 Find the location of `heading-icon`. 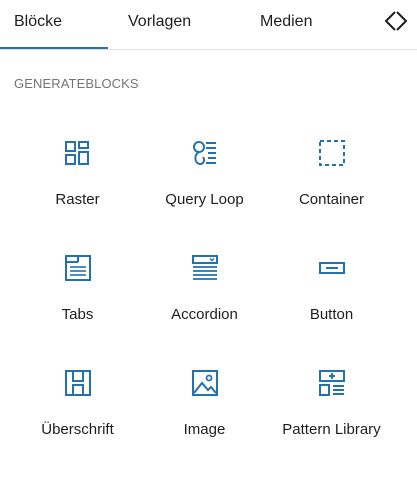

heading-icon is located at coordinates (77, 383).